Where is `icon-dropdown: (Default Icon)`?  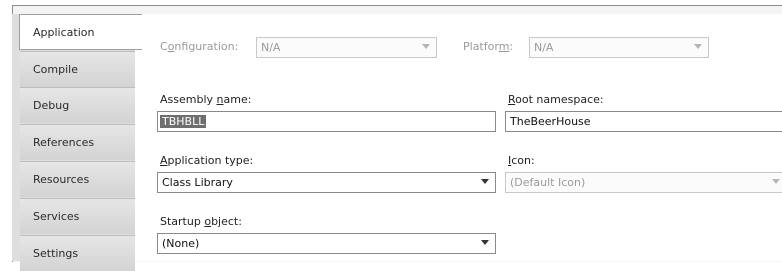
icon-dropdown: (Default Icon) is located at coordinates (643, 182).